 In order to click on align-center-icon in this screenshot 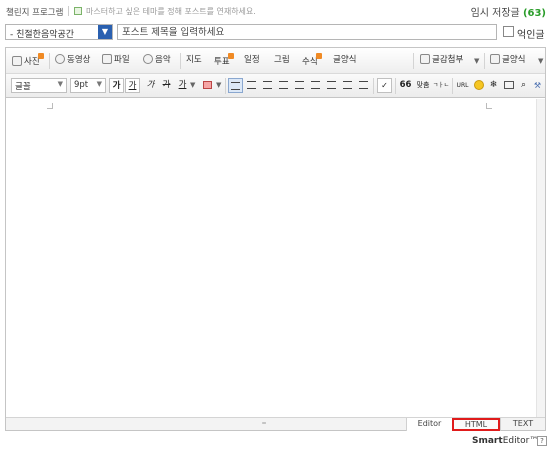, I will do `click(251, 85)`.